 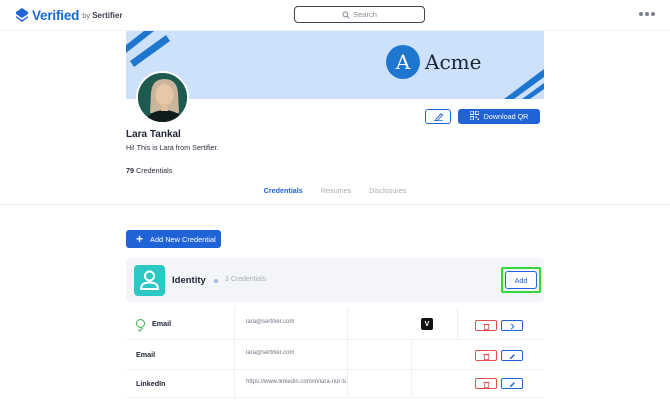 What do you see at coordinates (162, 97) in the screenshot?
I see `avatar` at bounding box center [162, 97].